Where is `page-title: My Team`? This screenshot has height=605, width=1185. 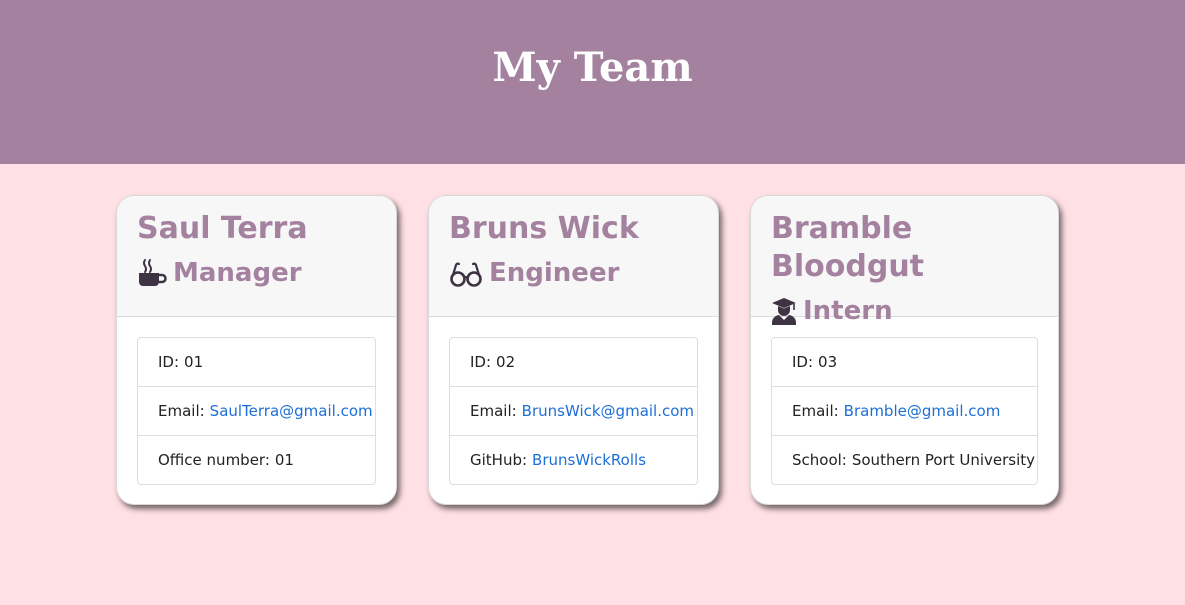 page-title: My Team is located at coordinates (592, 67).